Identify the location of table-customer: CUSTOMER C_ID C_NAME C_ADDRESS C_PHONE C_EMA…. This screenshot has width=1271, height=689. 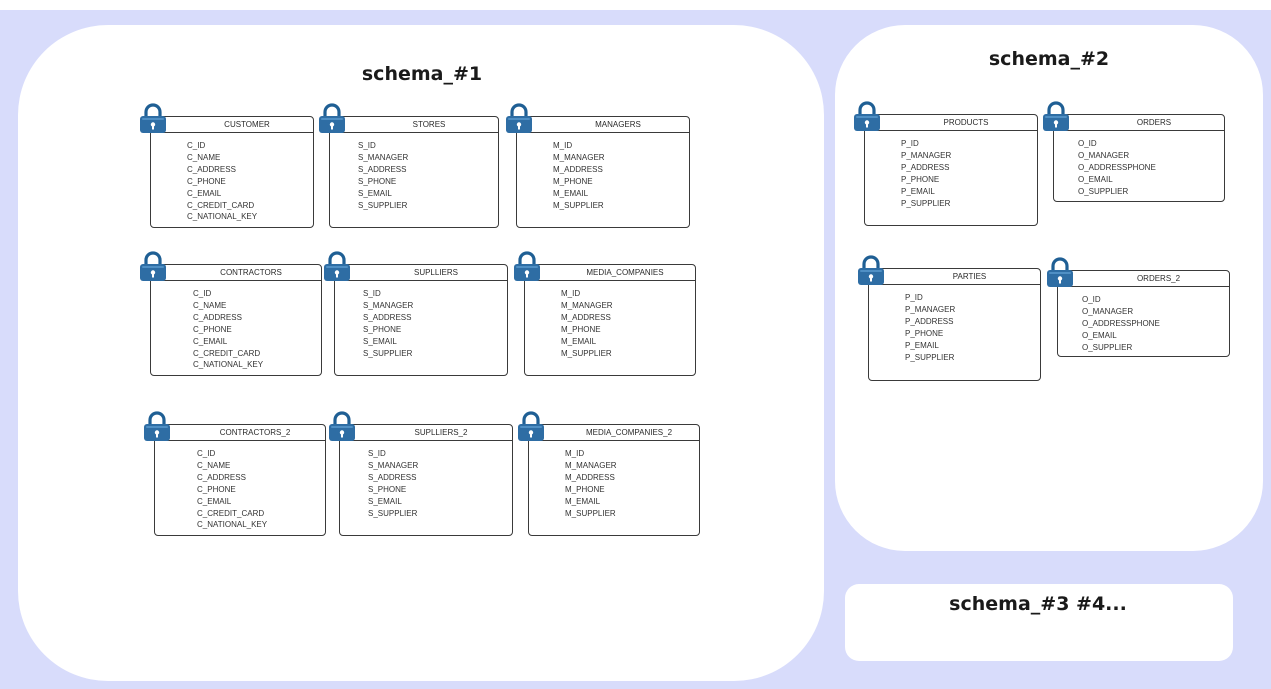
(227, 165).